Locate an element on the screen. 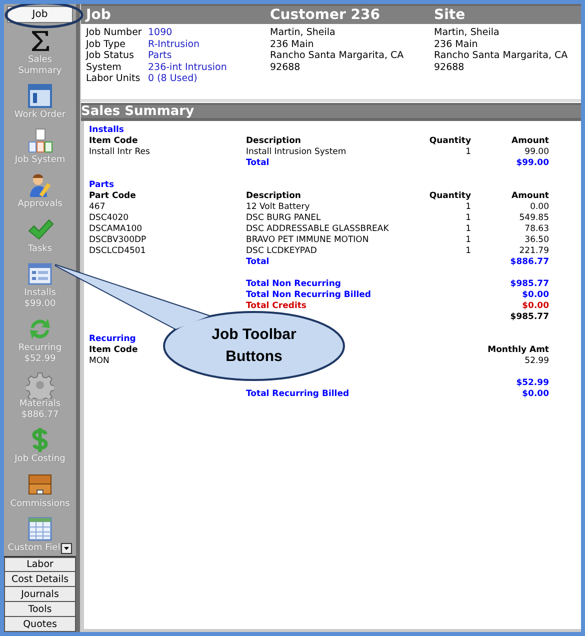 This screenshot has height=636, width=585. table-cell: 12 Volt Battery is located at coordinates (278, 207).